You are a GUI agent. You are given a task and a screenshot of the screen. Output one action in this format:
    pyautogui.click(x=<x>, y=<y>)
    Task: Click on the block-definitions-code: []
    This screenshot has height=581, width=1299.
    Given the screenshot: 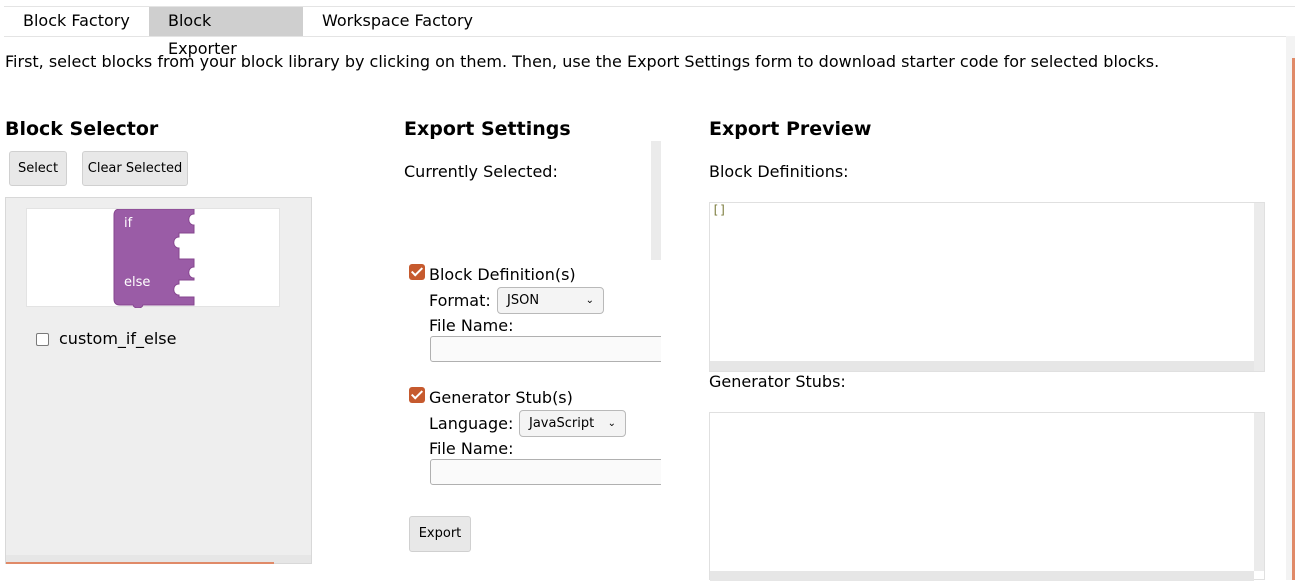 What is the action you would take?
    pyautogui.click(x=719, y=210)
    